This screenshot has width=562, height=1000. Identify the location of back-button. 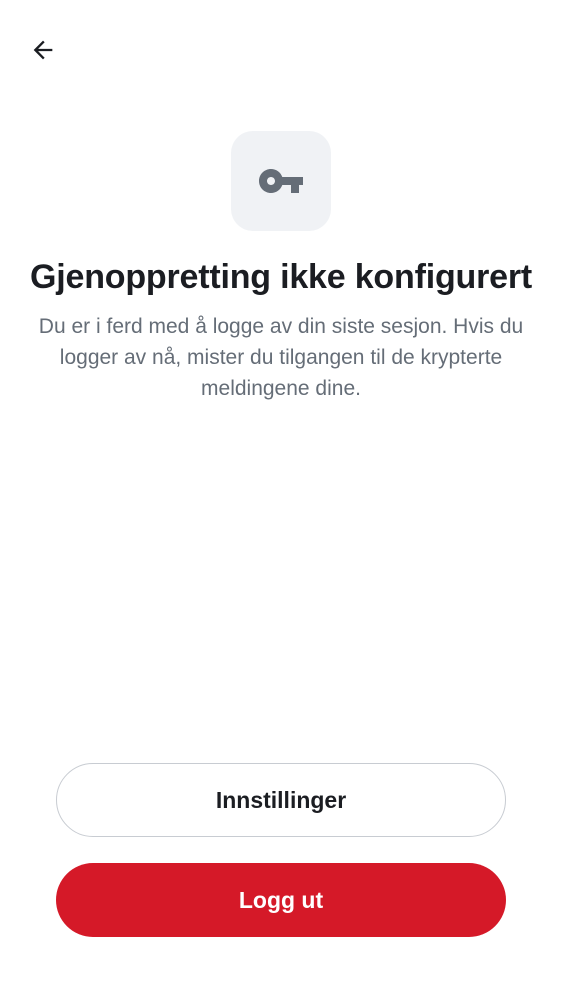
(43, 50).